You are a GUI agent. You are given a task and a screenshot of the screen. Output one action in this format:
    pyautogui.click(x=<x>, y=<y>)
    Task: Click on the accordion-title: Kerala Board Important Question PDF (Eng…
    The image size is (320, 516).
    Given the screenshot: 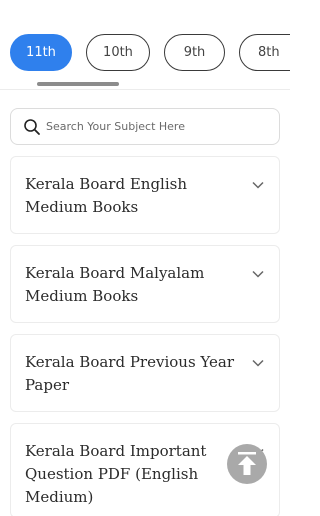 What is the action you would take?
    pyautogui.click(x=116, y=474)
    